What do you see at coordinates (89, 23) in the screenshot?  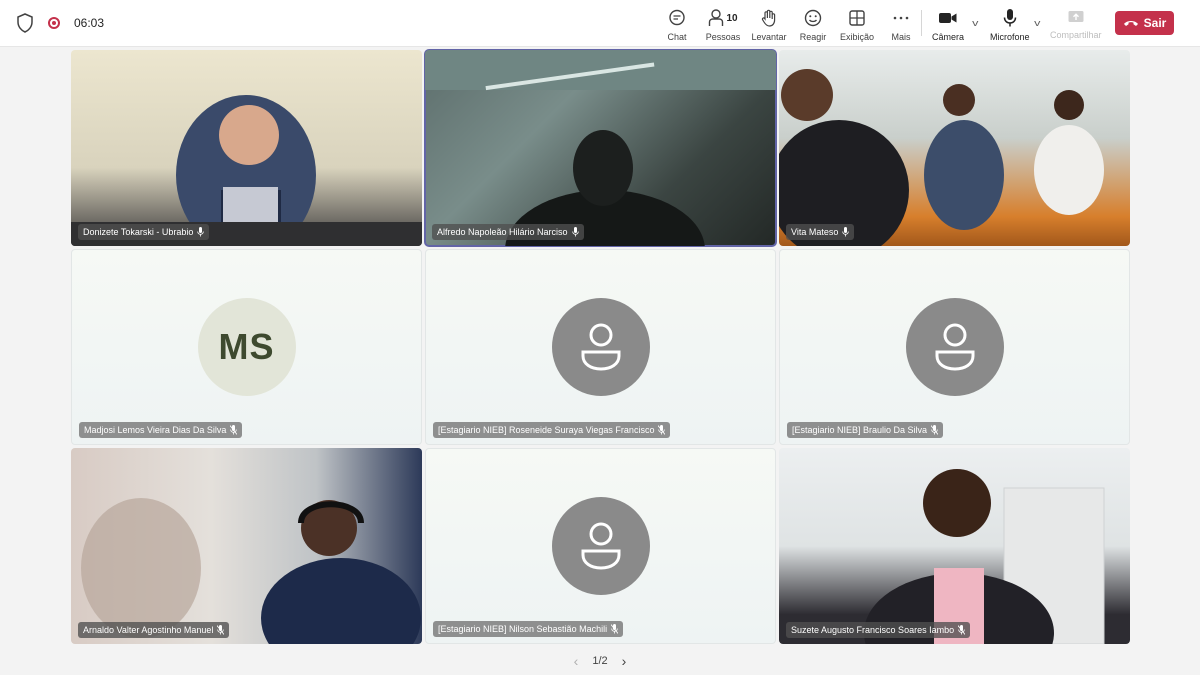 I see `meeting-timer: 06:03` at bounding box center [89, 23].